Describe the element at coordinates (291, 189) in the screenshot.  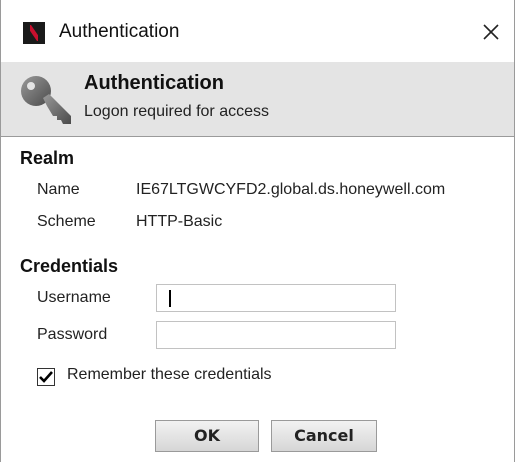
I see `realm-name-value: IE67LTGWCYFD2.global.ds.honeywell.com` at that location.